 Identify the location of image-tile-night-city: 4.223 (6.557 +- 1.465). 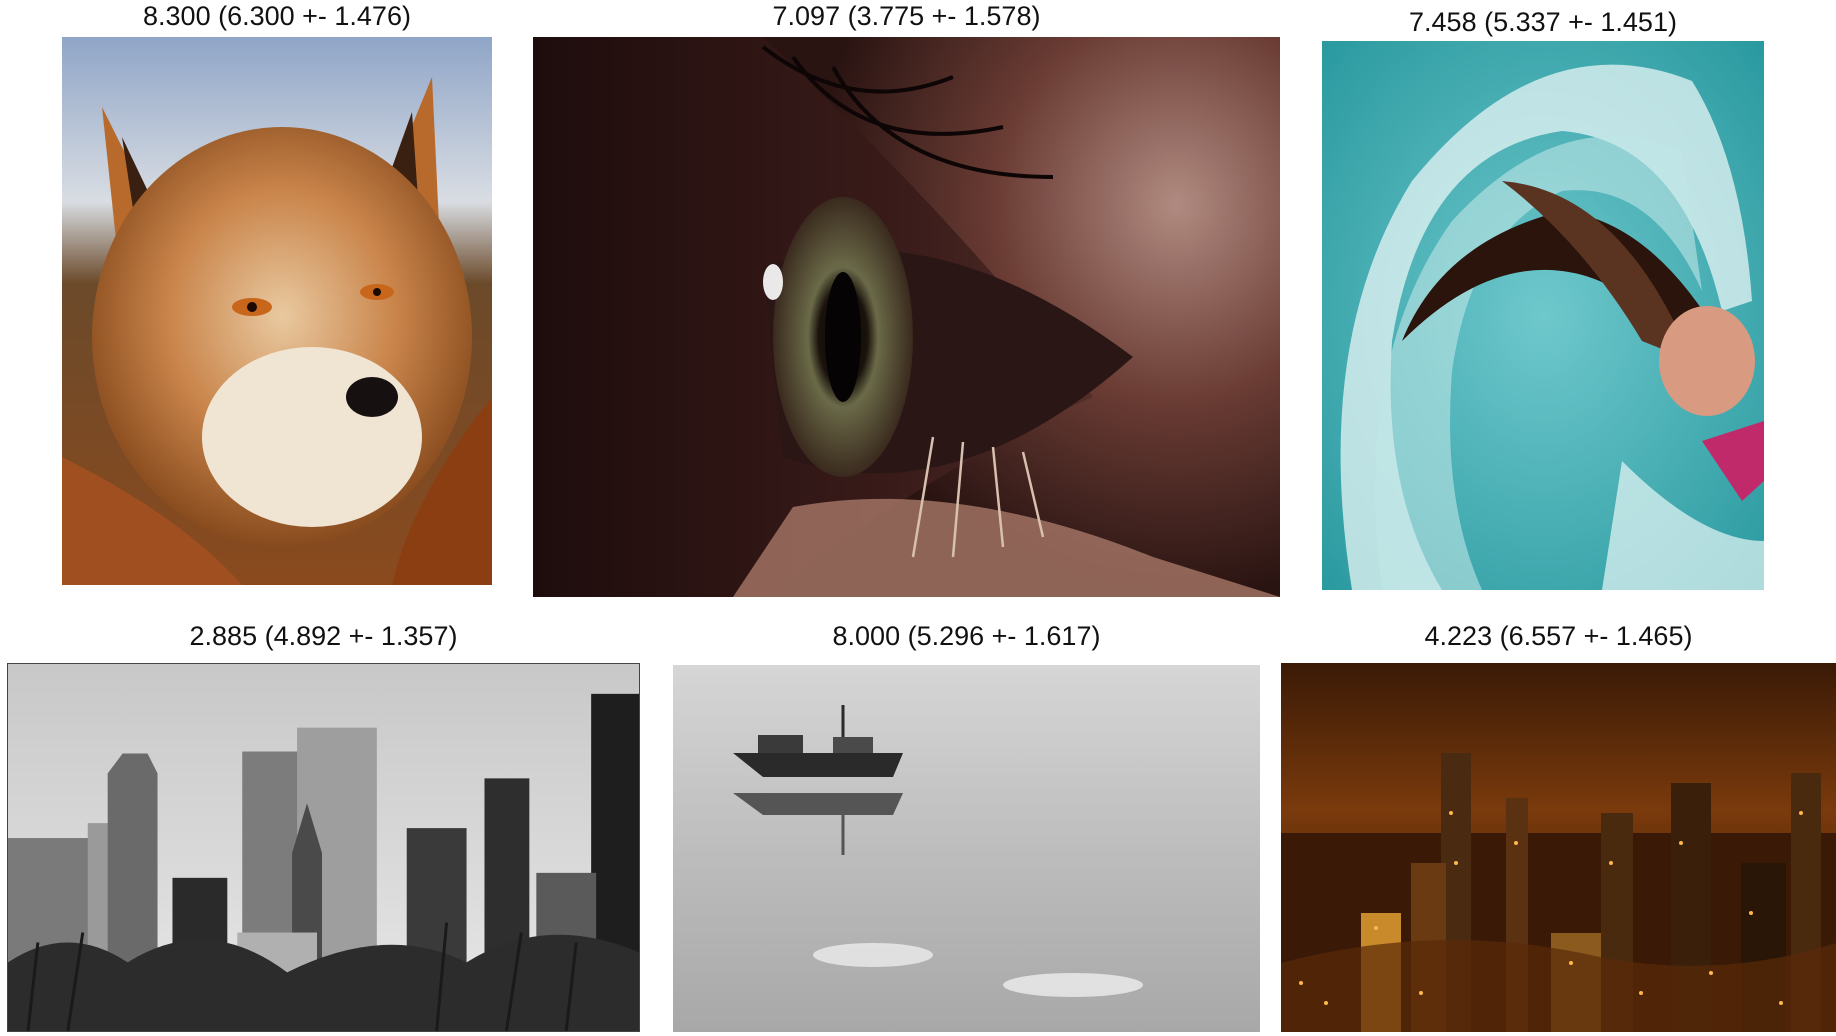
(1558, 826).